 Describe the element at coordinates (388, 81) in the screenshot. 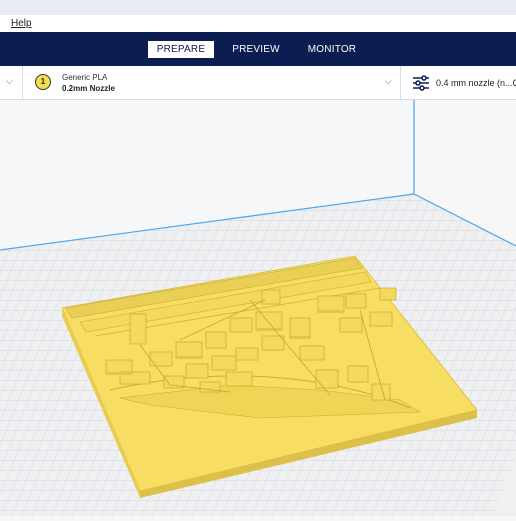

I see `material-chevron-down-icon: ⌵` at that location.